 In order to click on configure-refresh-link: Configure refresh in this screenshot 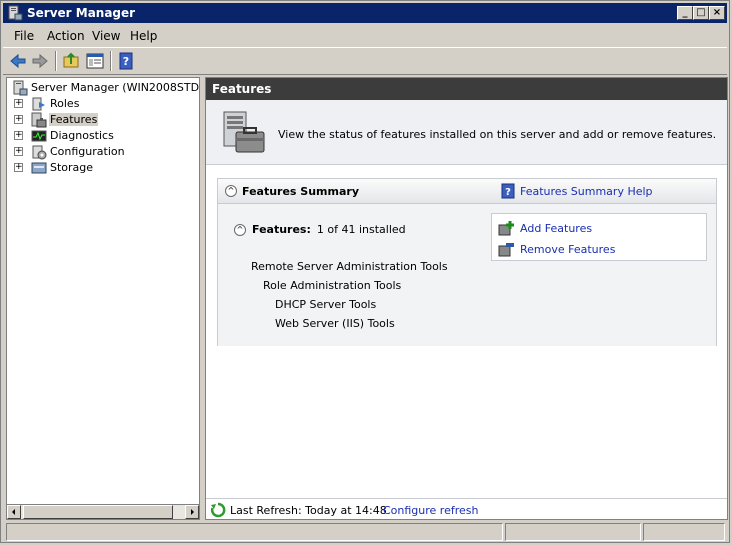, I will do `click(430, 510)`.